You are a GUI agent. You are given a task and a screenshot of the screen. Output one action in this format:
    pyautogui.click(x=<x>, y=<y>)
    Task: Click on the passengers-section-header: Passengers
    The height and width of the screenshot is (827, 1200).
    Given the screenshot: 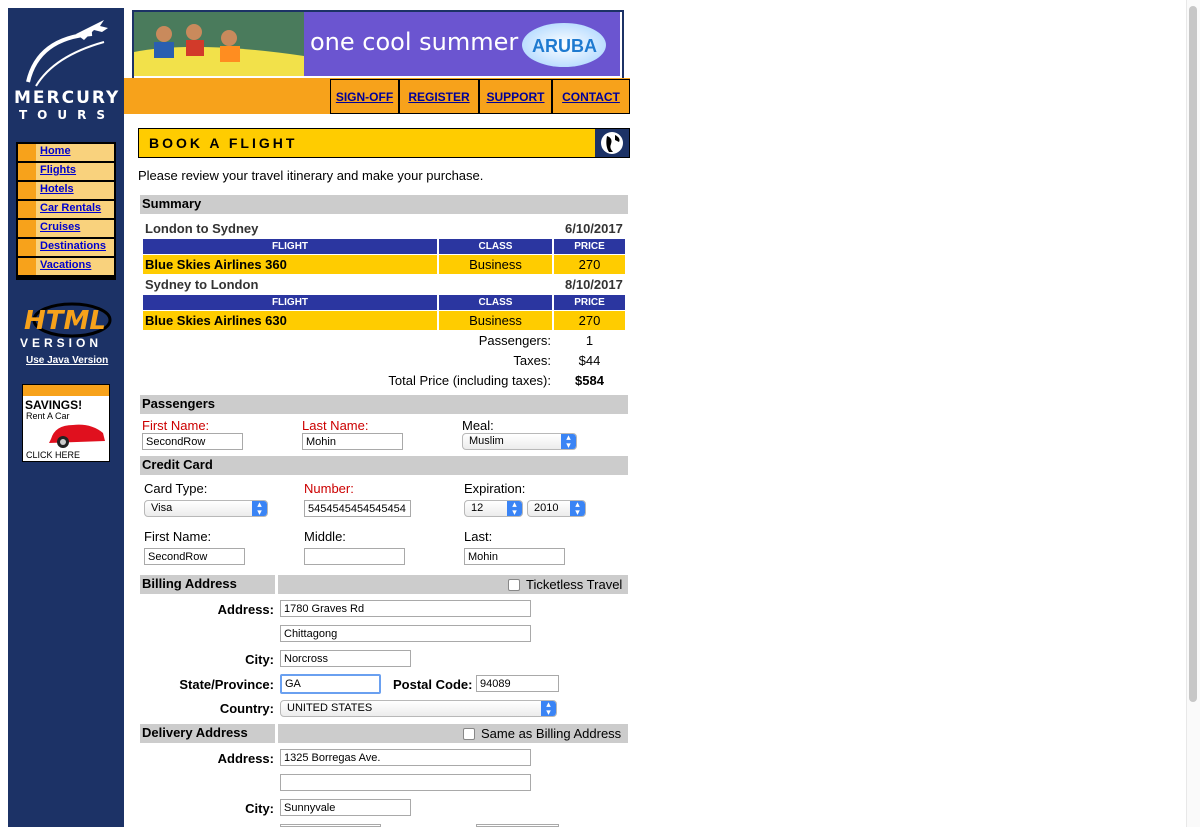 What is the action you would take?
    pyautogui.click(x=384, y=404)
    